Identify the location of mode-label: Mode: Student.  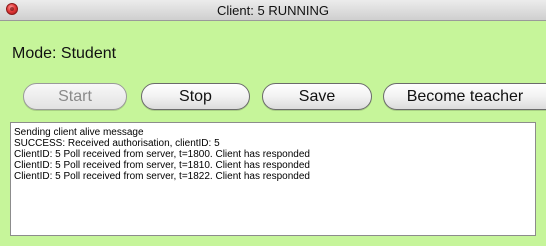
(64, 53).